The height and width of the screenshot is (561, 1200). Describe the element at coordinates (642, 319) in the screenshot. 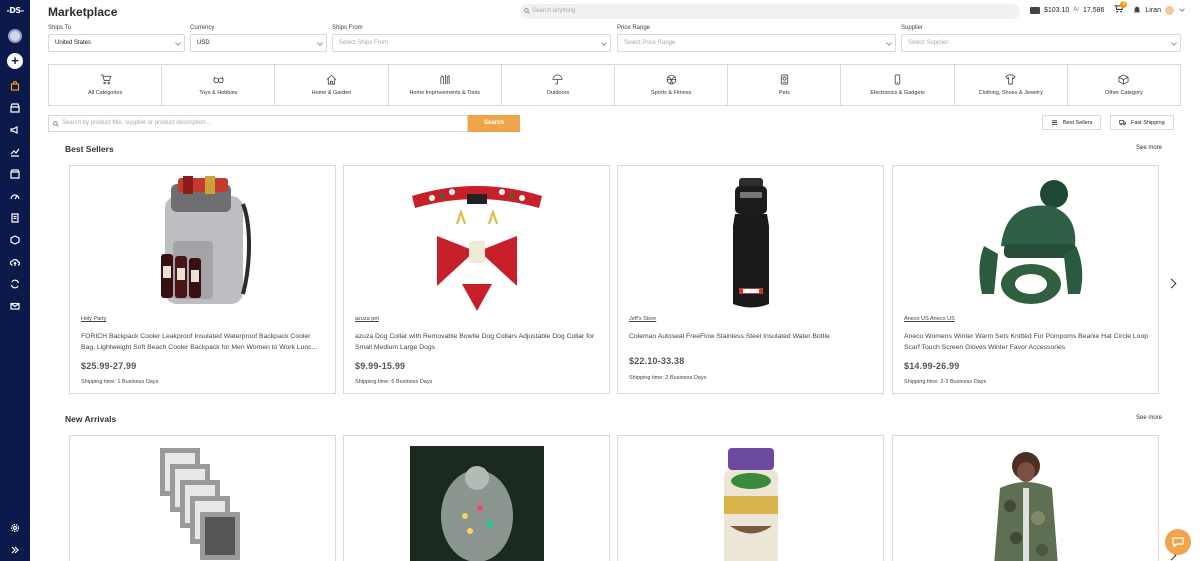

I see `product-supplier-link: Jeff's Store` at that location.